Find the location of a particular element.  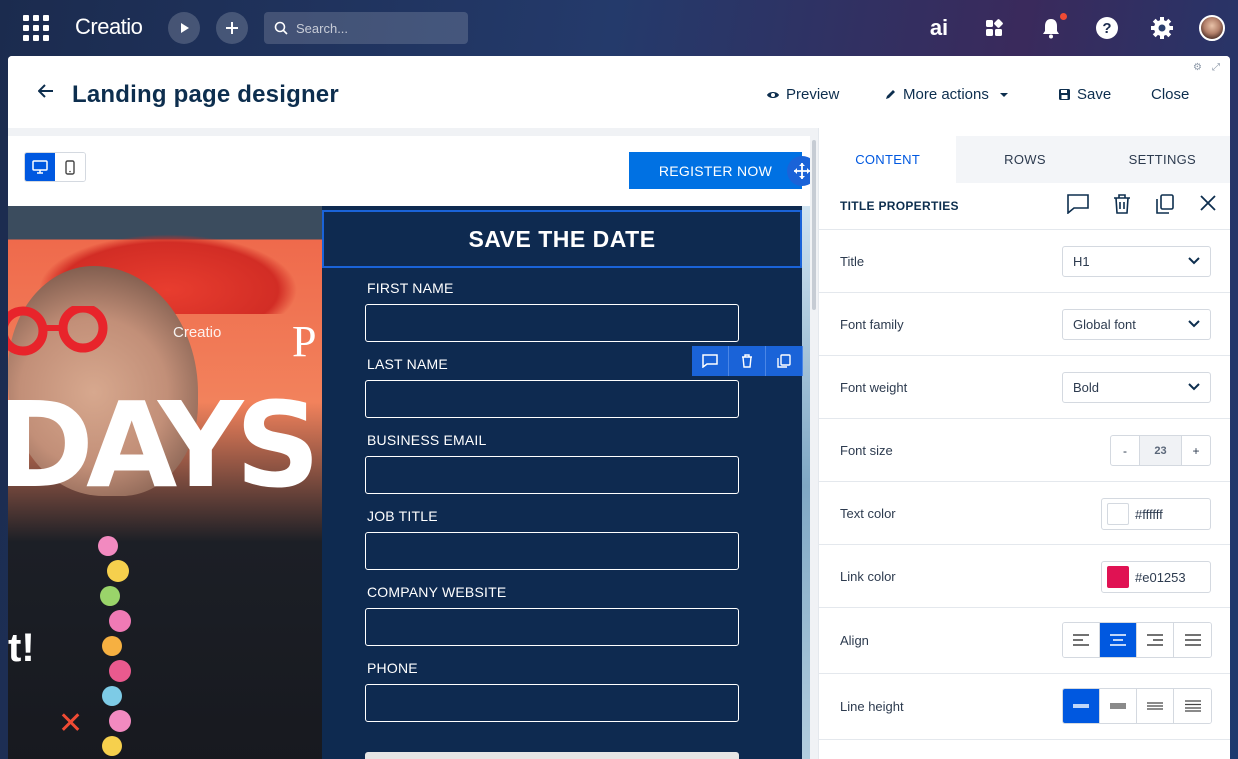

font-size-value: 23 is located at coordinates (1160, 450).